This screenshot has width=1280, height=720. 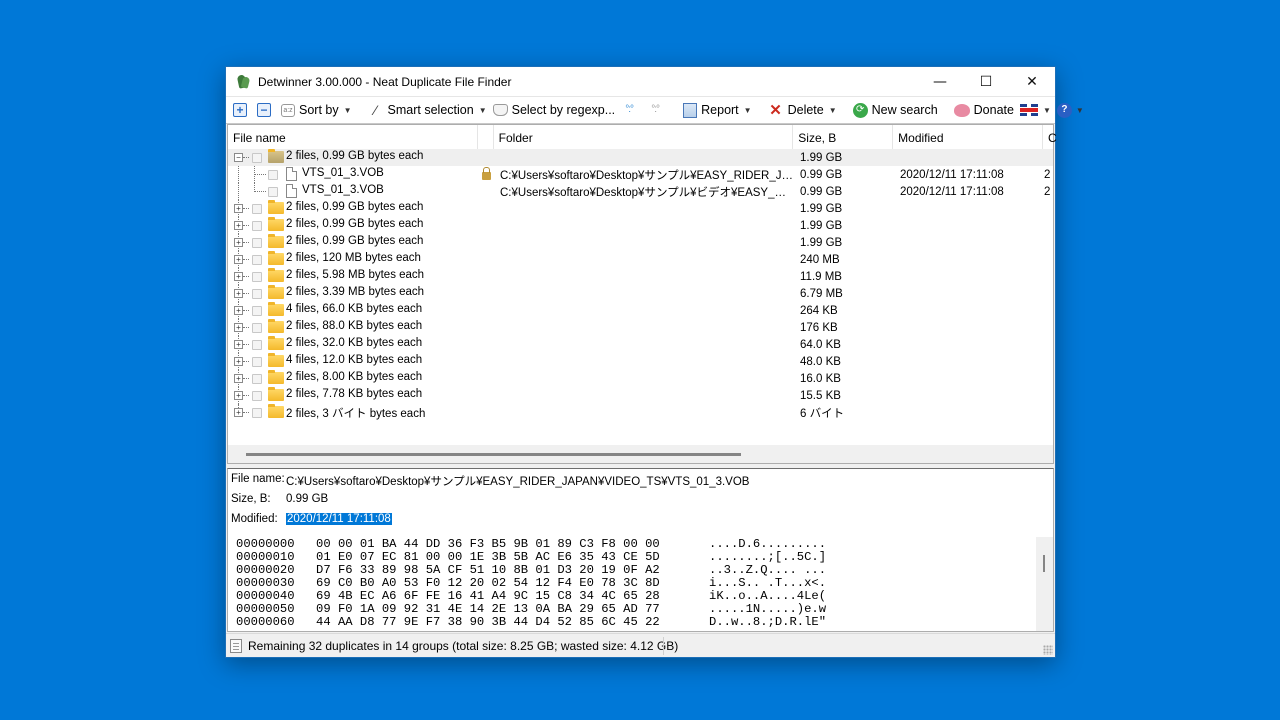 What do you see at coordinates (968, 137) in the screenshot?
I see `column-header-modified: Modified` at bounding box center [968, 137].